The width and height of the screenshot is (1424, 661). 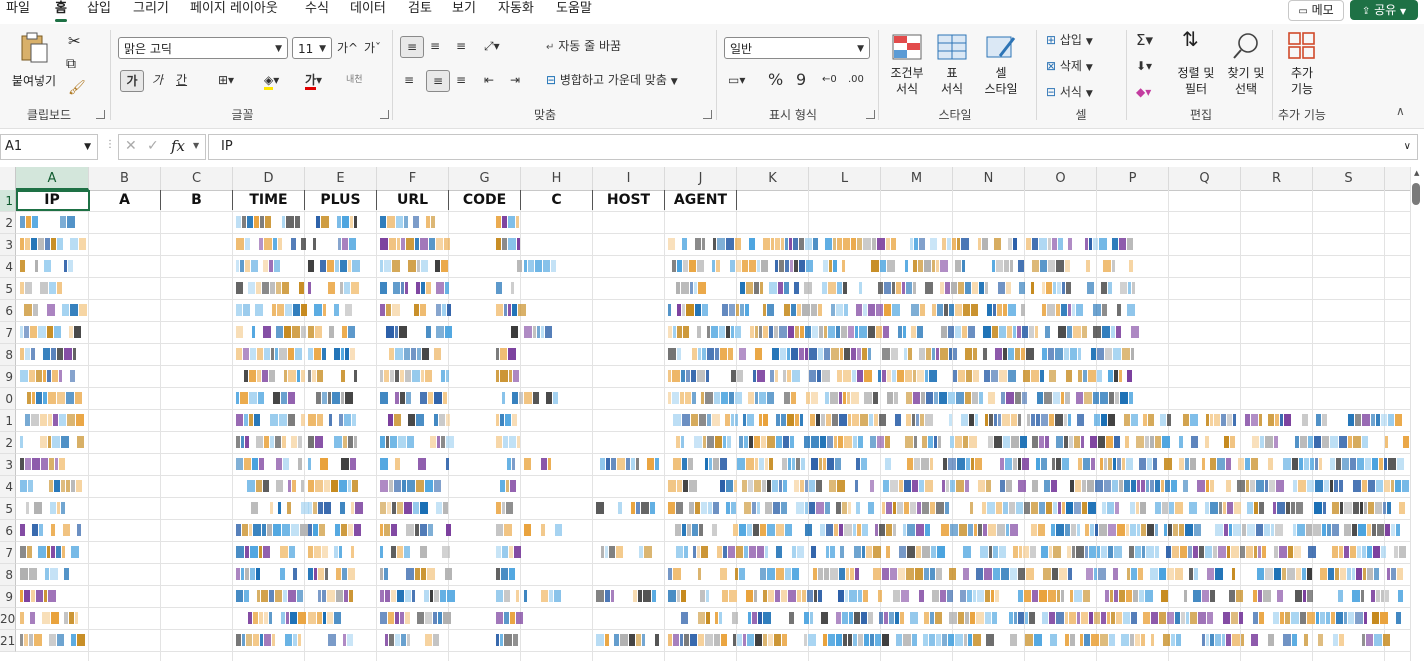 I want to click on paste-button: 붙여넣기, so click(x=34, y=63).